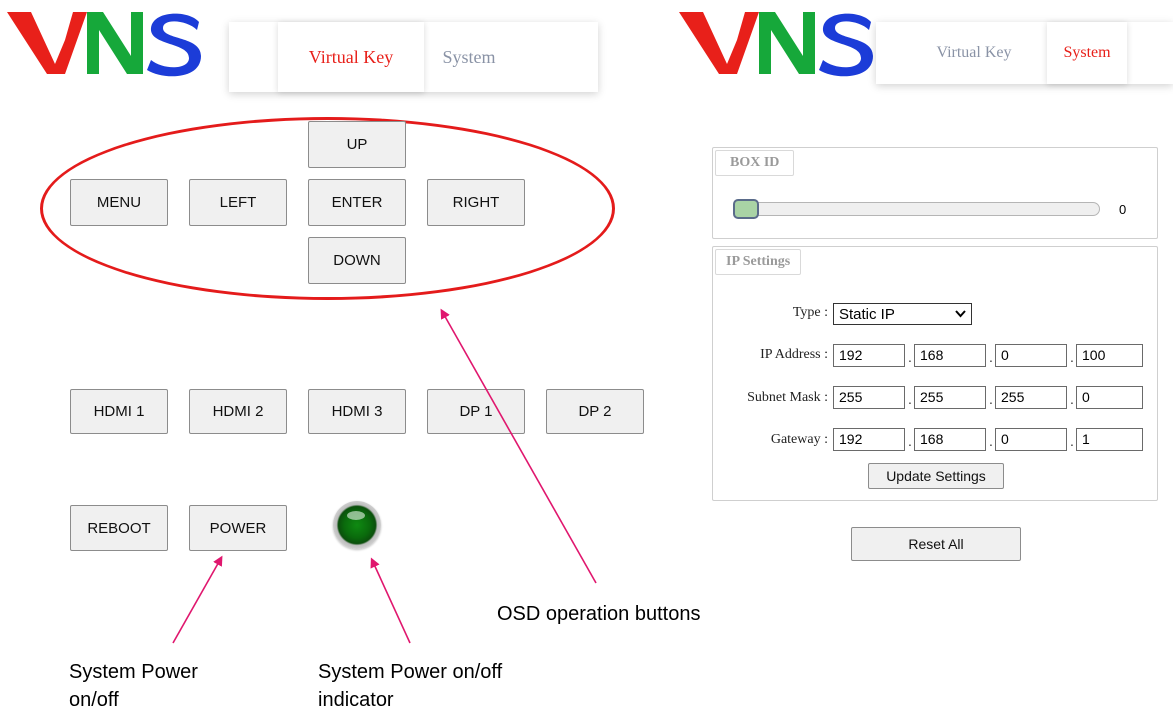 The height and width of the screenshot is (717, 1173). What do you see at coordinates (1123, 209) in the screenshot?
I see `box-id-value: 0` at bounding box center [1123, 209].